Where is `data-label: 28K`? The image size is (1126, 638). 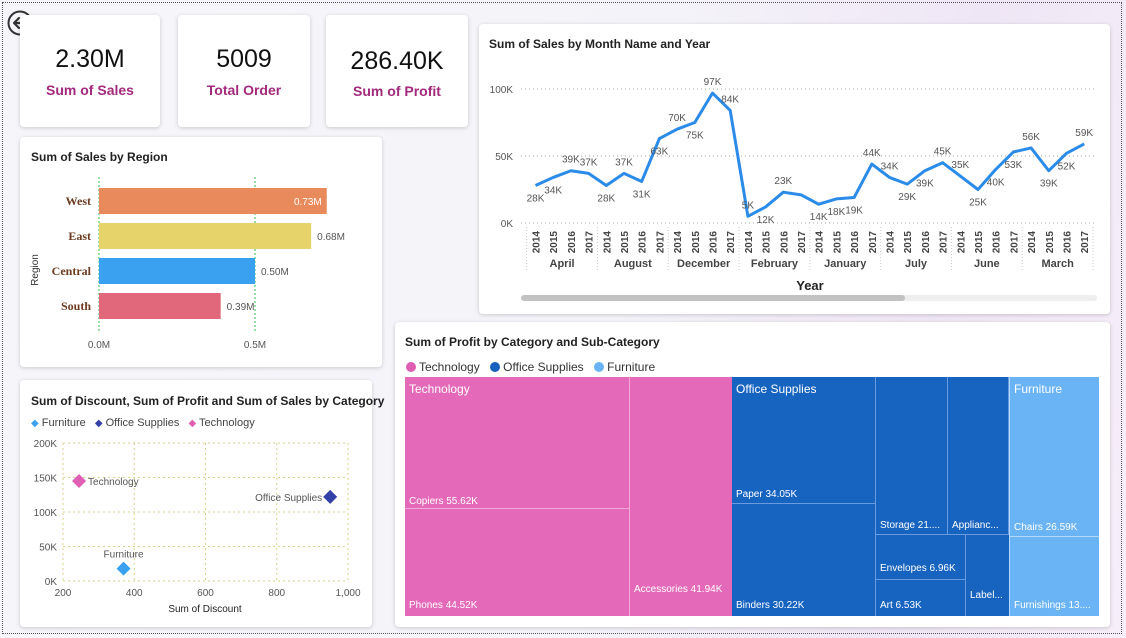 data-label: 28K is located at coordinates (606, 198).